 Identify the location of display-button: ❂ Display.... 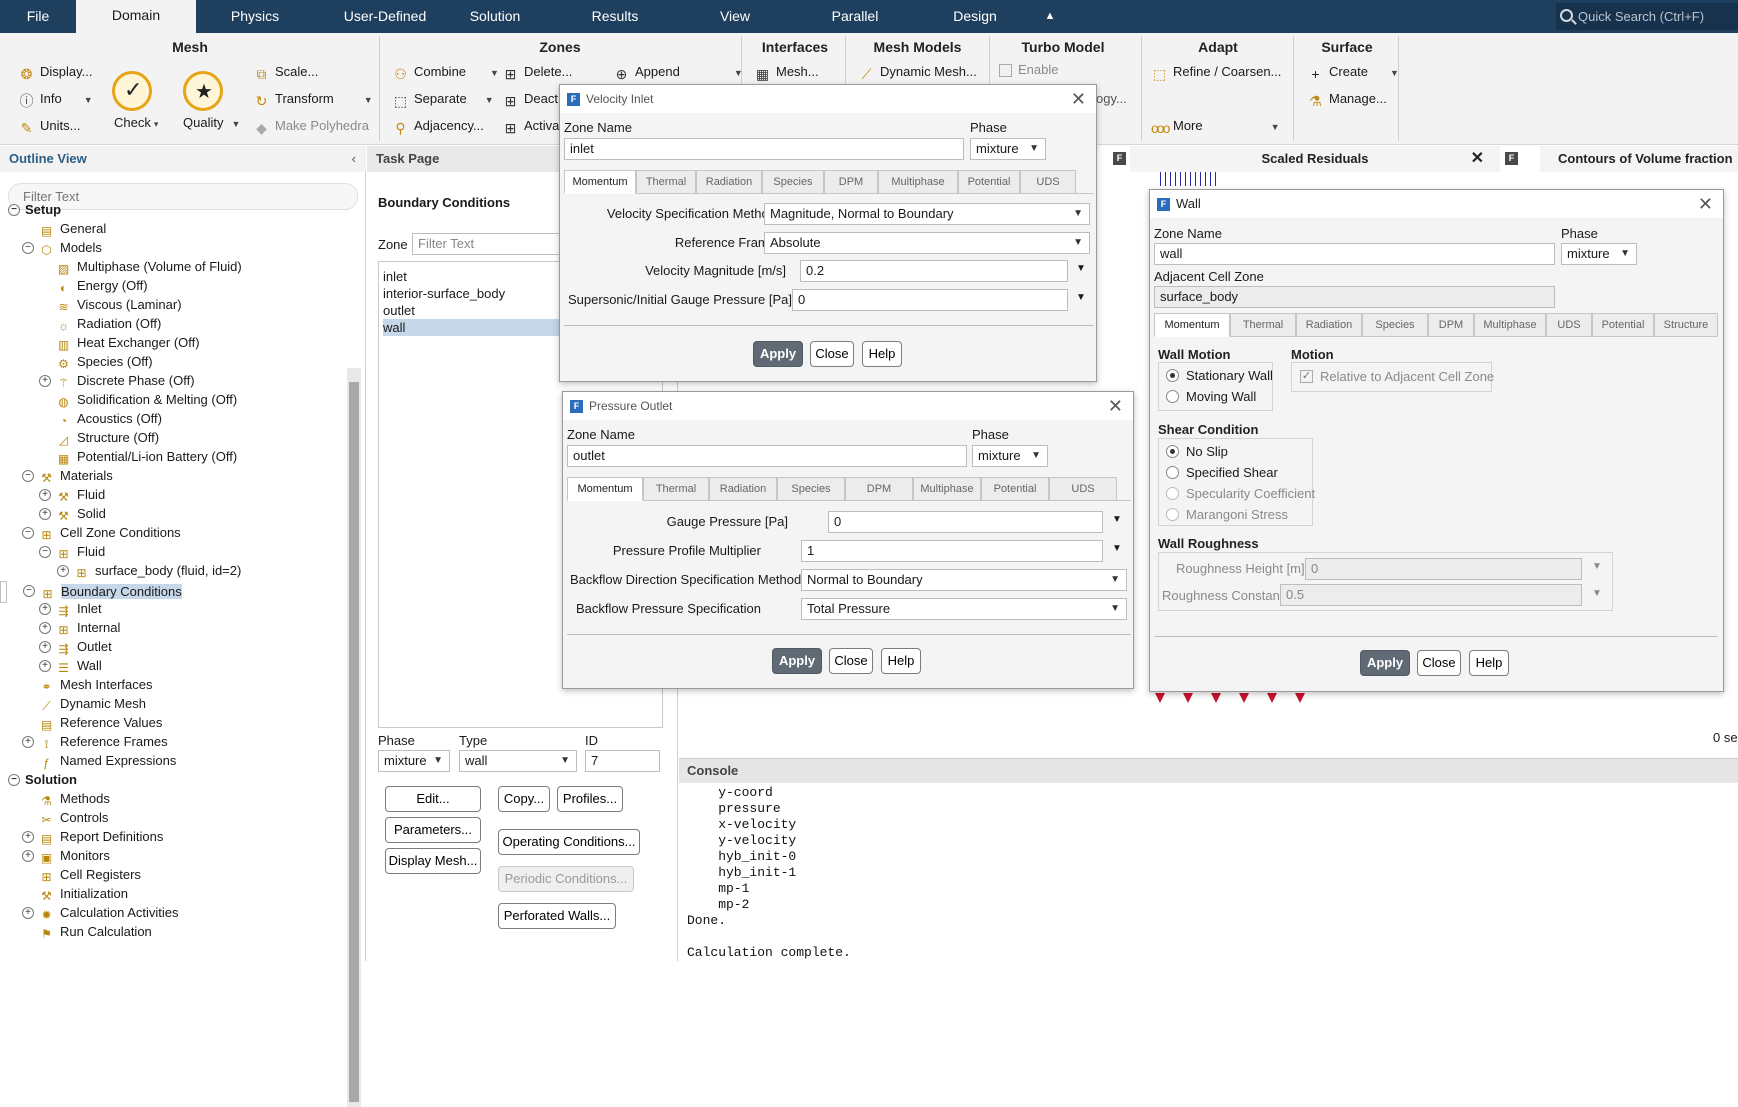
(55, 72).